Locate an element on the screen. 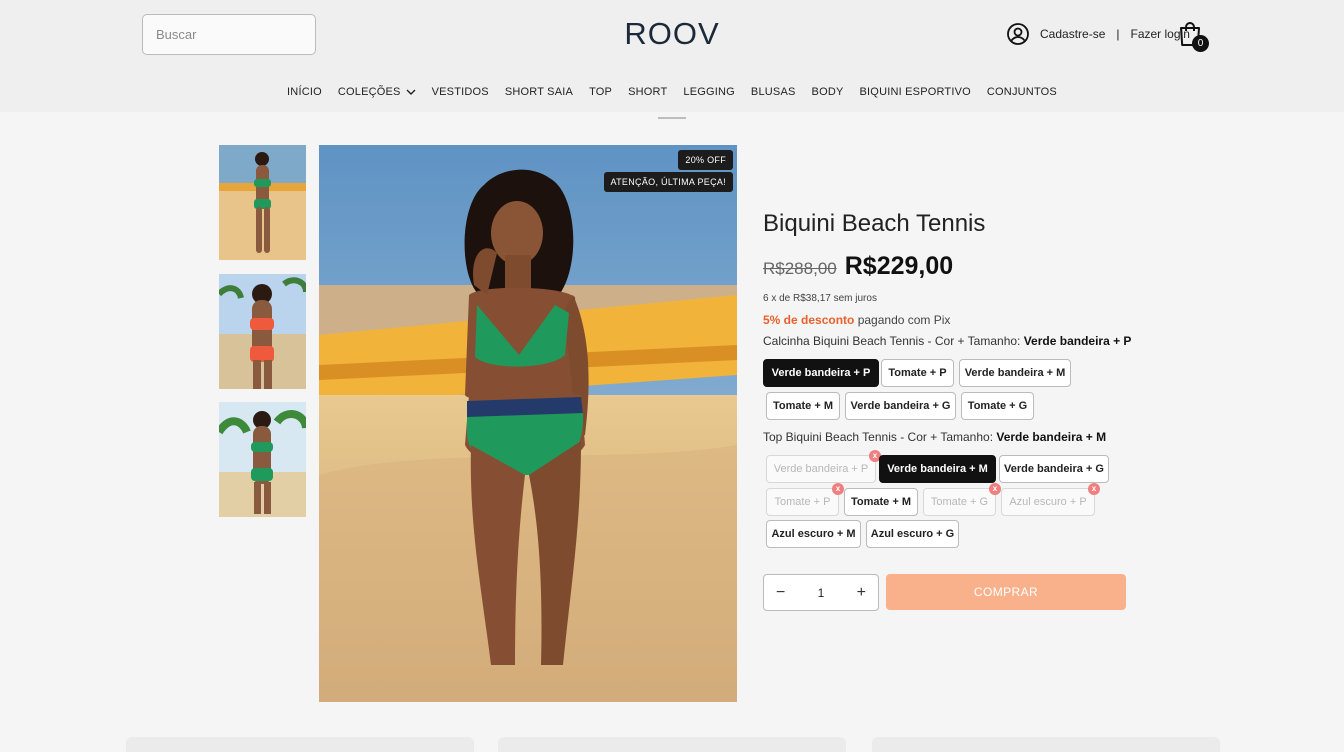 The image size is (1344, 752). user-circle-icon is located at coordinates (1018, 34).